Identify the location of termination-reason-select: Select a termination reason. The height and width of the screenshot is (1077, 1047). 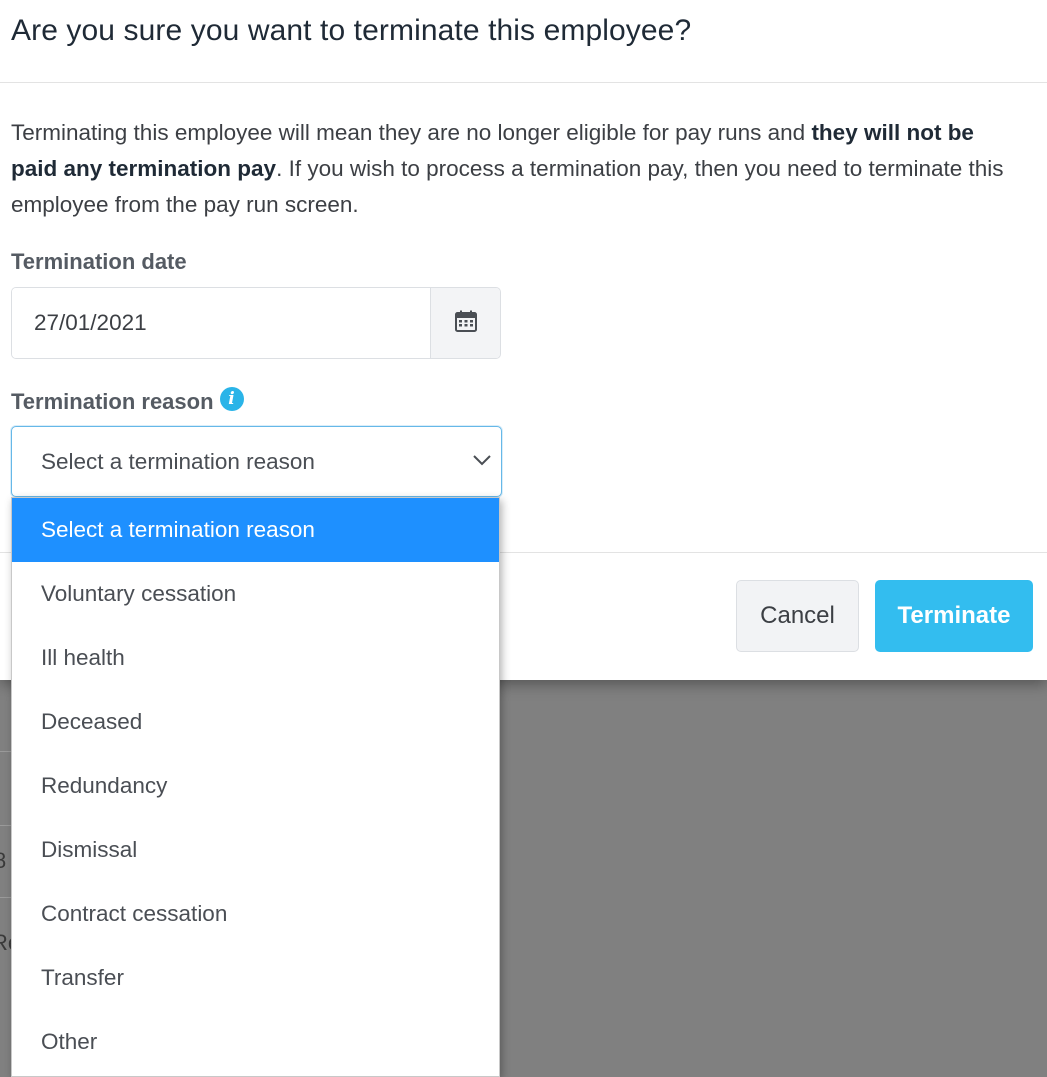
(256, 461).